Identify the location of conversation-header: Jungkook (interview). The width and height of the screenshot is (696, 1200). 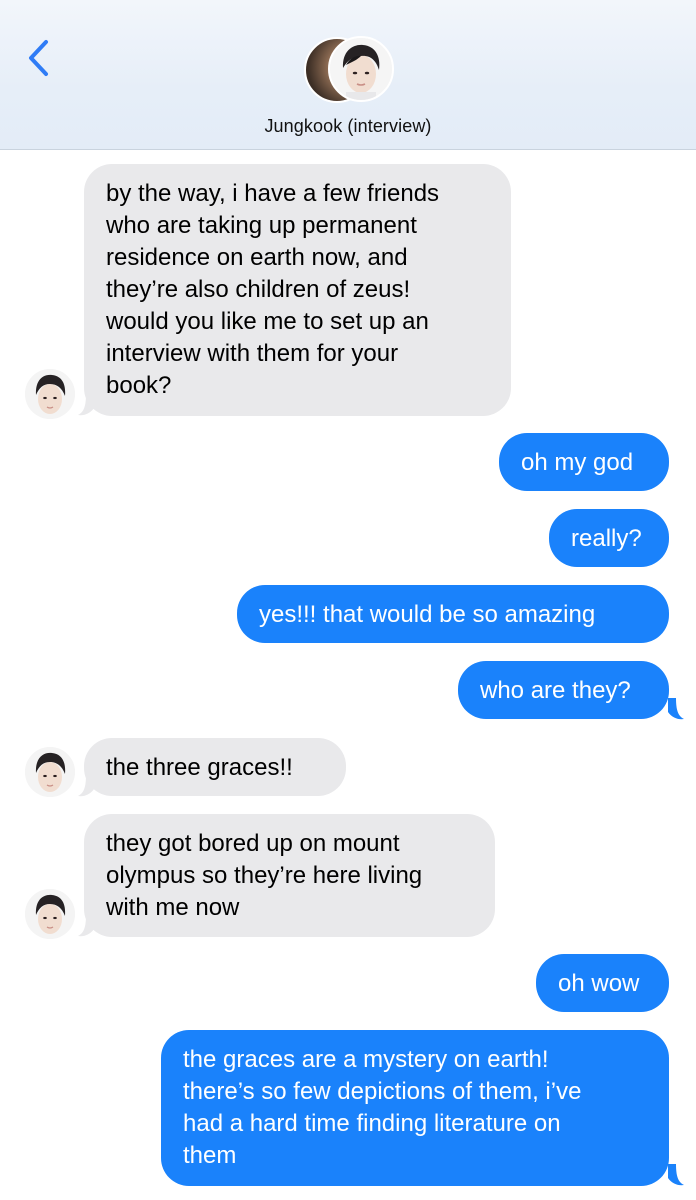
(348, 75).